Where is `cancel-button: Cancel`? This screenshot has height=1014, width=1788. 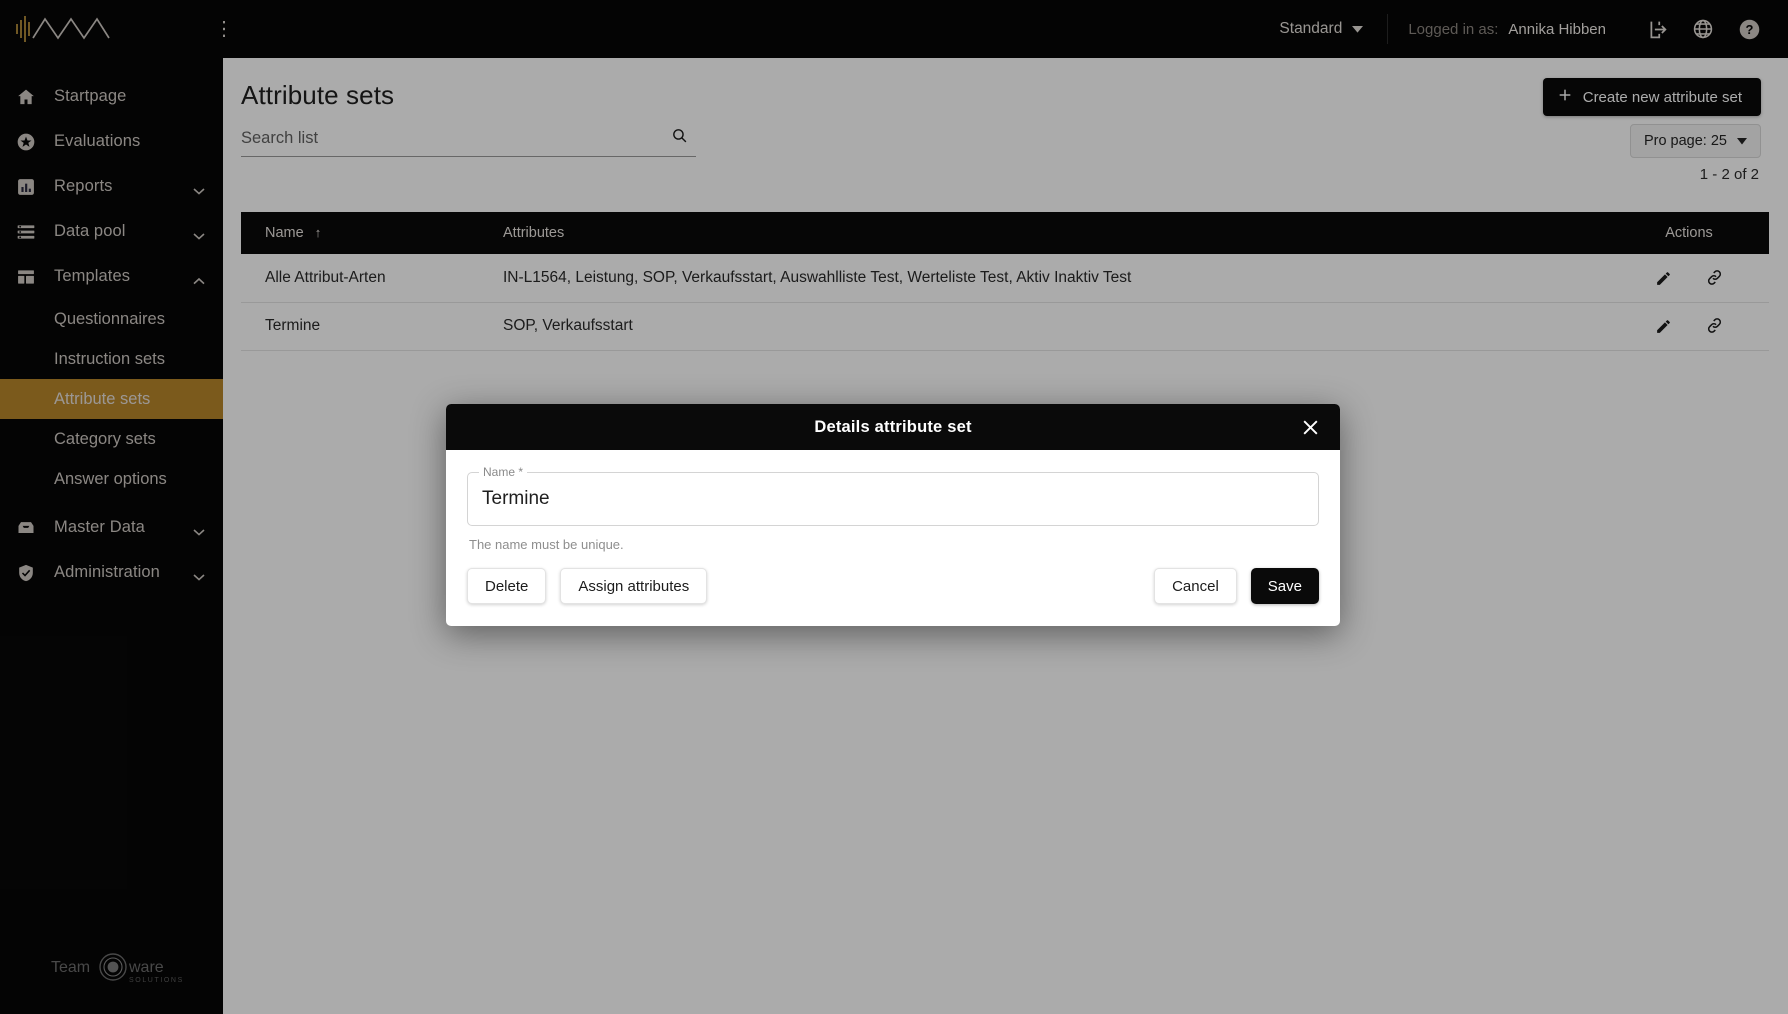 cancel-button: Cancel is located at coordinates (1195, 586).